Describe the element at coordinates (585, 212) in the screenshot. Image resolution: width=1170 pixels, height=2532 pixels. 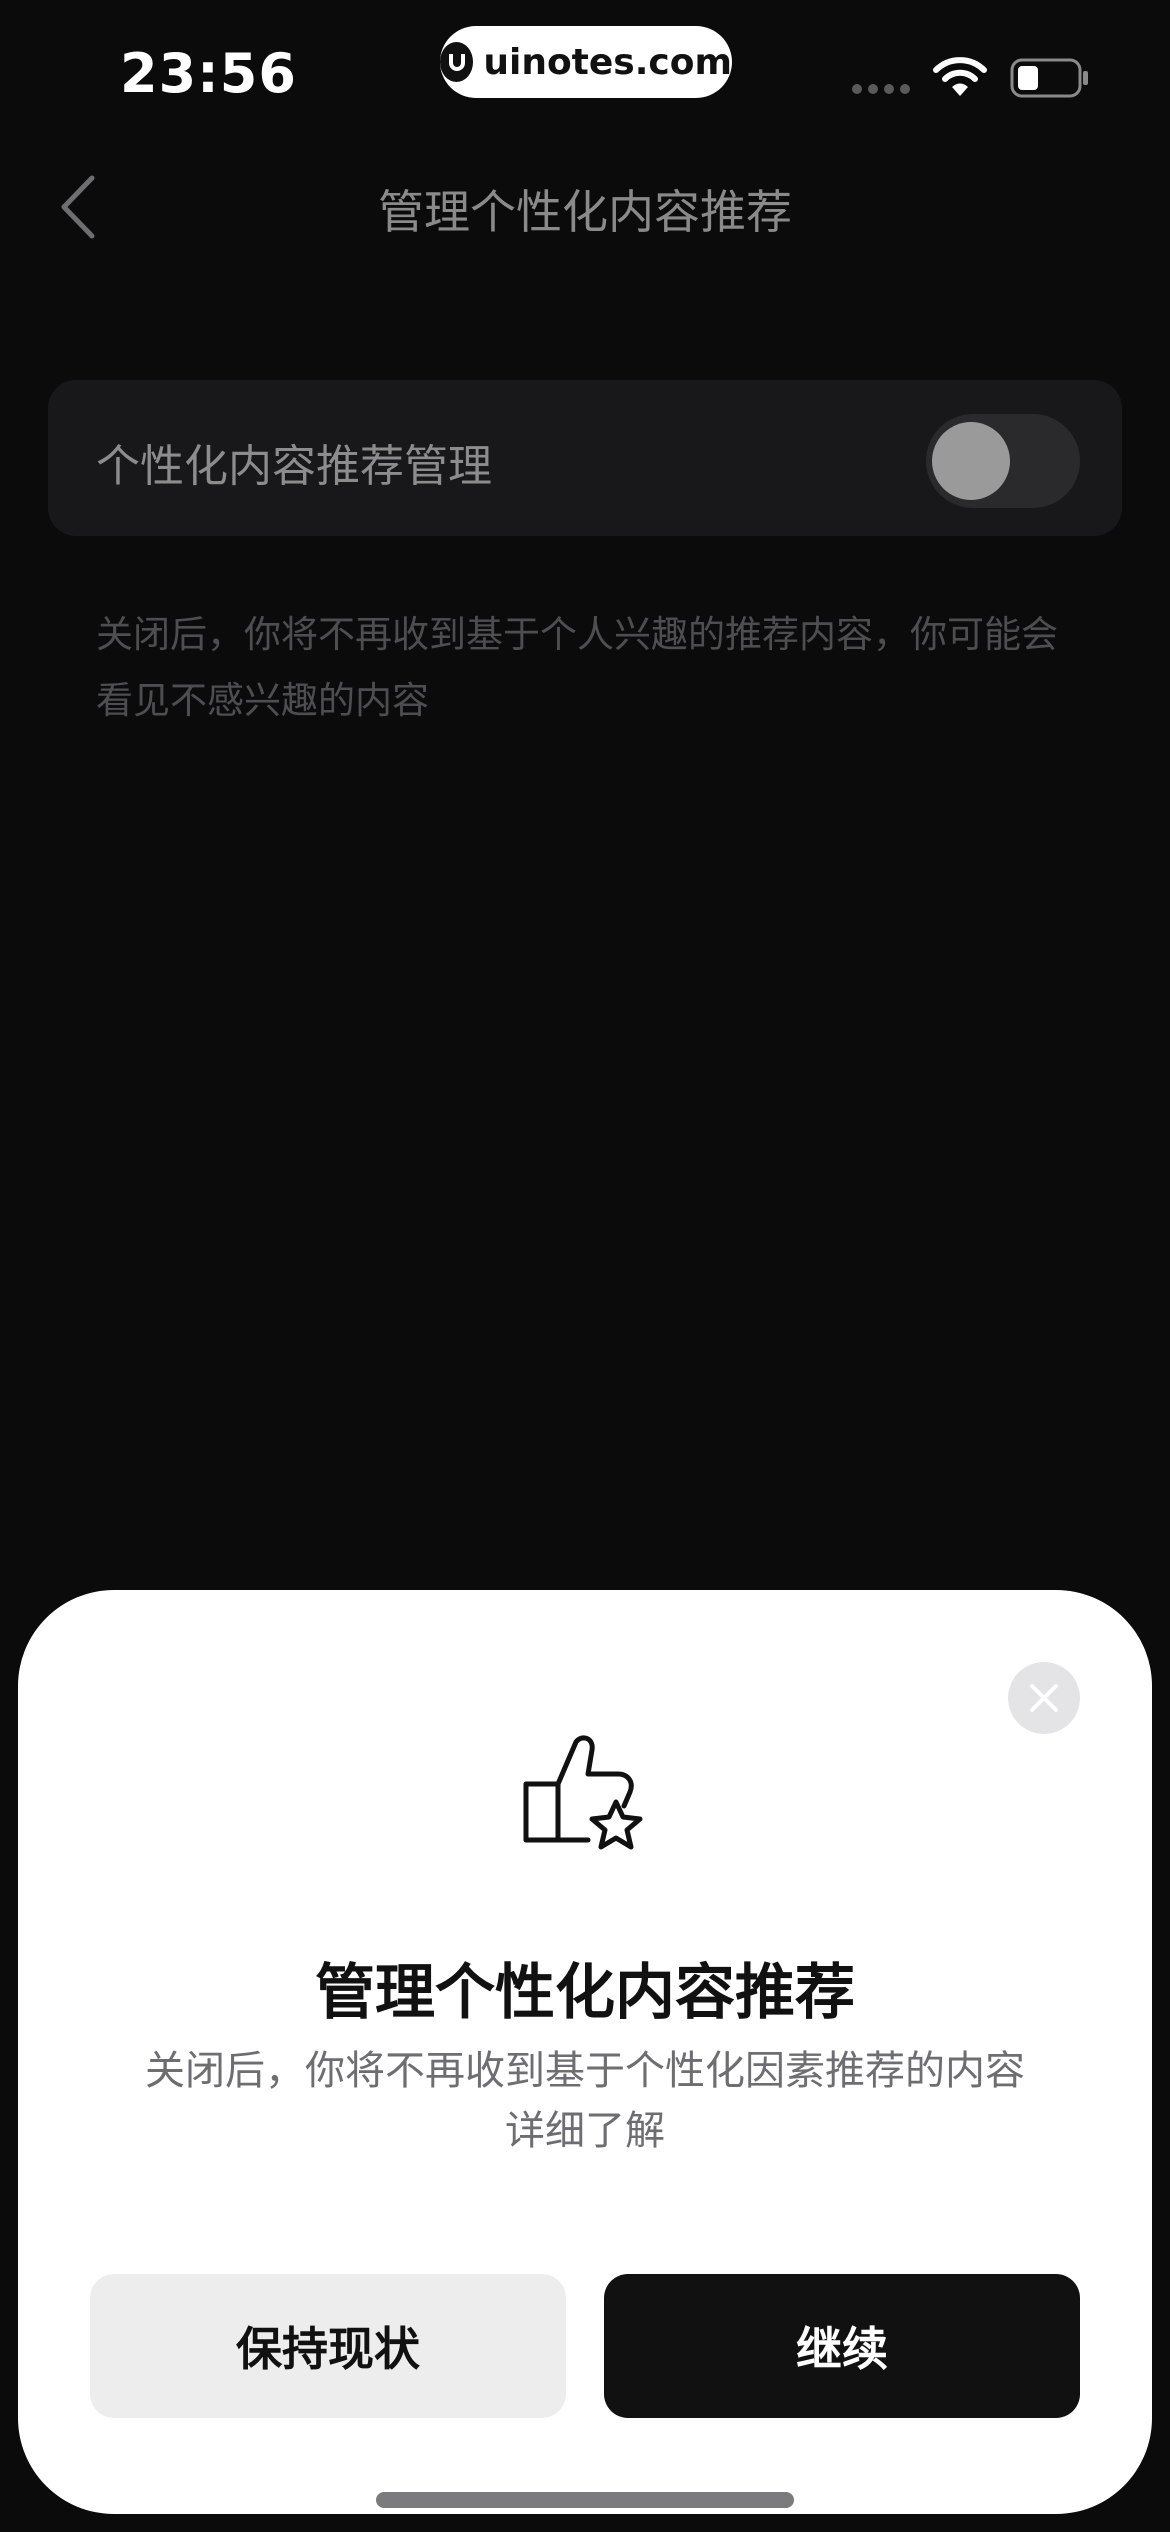
I see `page-title: 管理个性化内容推荐` at that location.